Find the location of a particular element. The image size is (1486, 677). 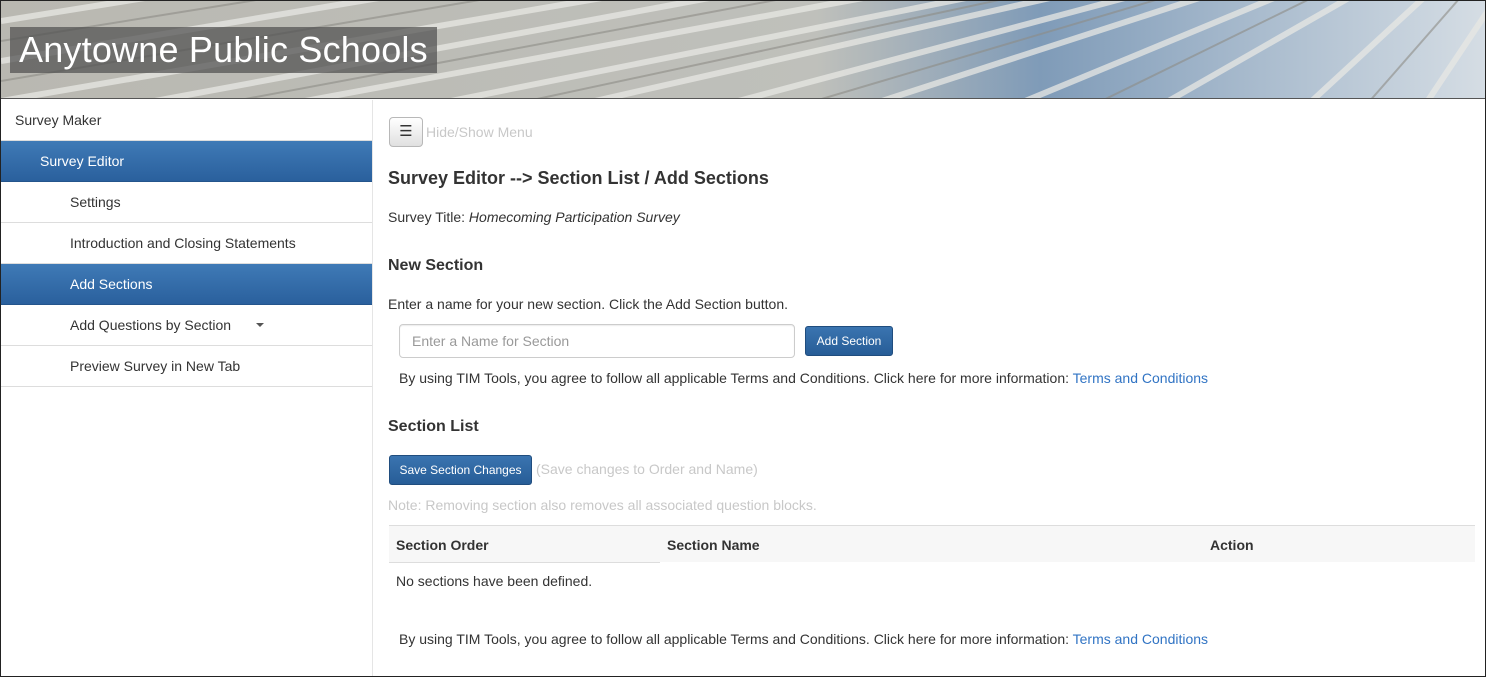

survey-title-label: Survey Title: is located at coordinates (427, 217).